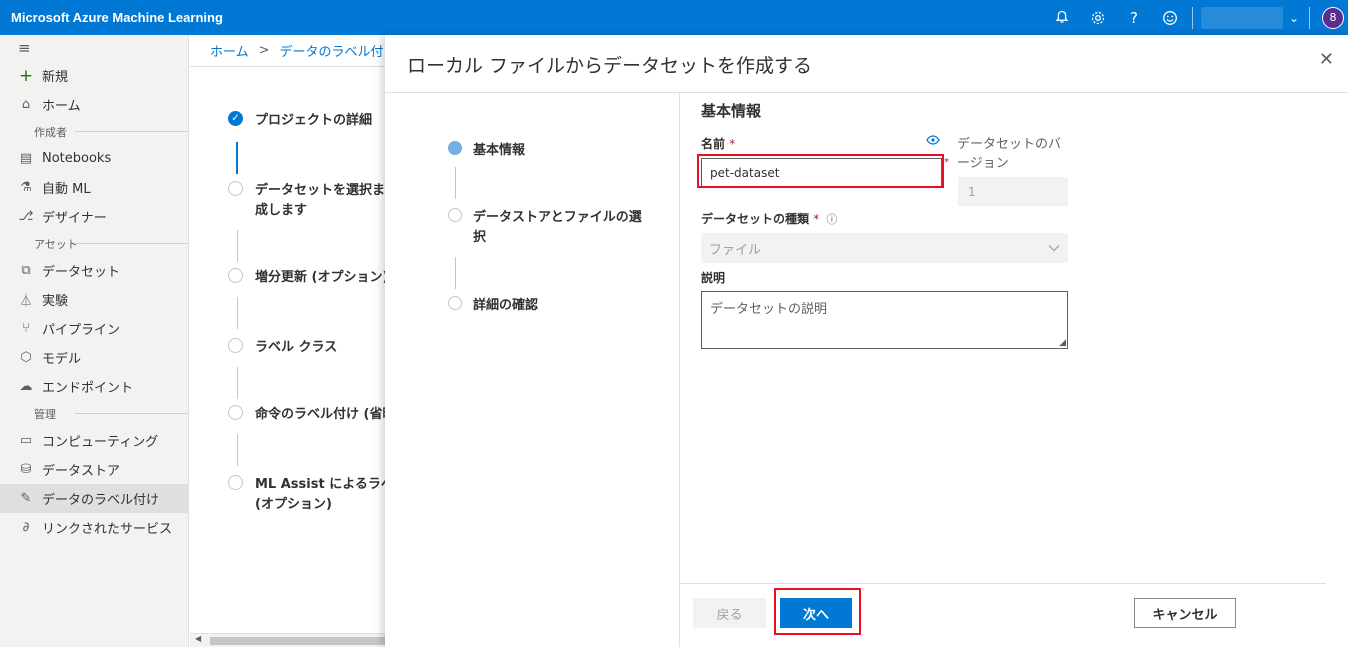 This screenshot has height=647, width=1348. I want to click on sidebar-item-label: データセット, so click(81, 272).